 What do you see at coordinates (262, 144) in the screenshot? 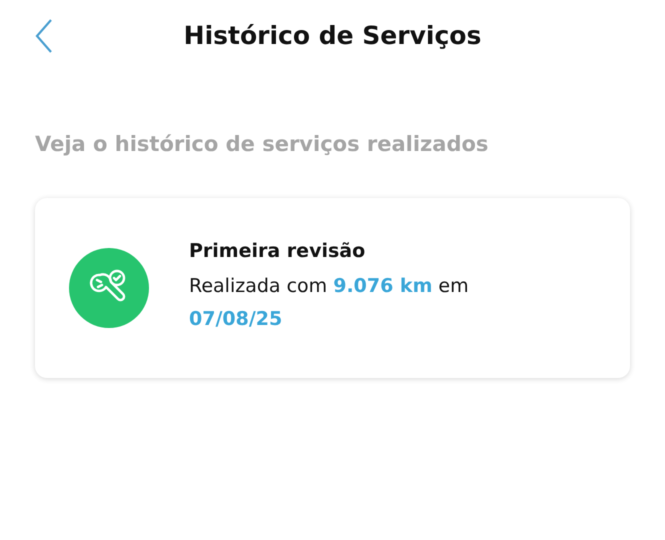
I see `page-subtitle: Veja o histórico de serviços realizados` at bounding box center [262, 144].